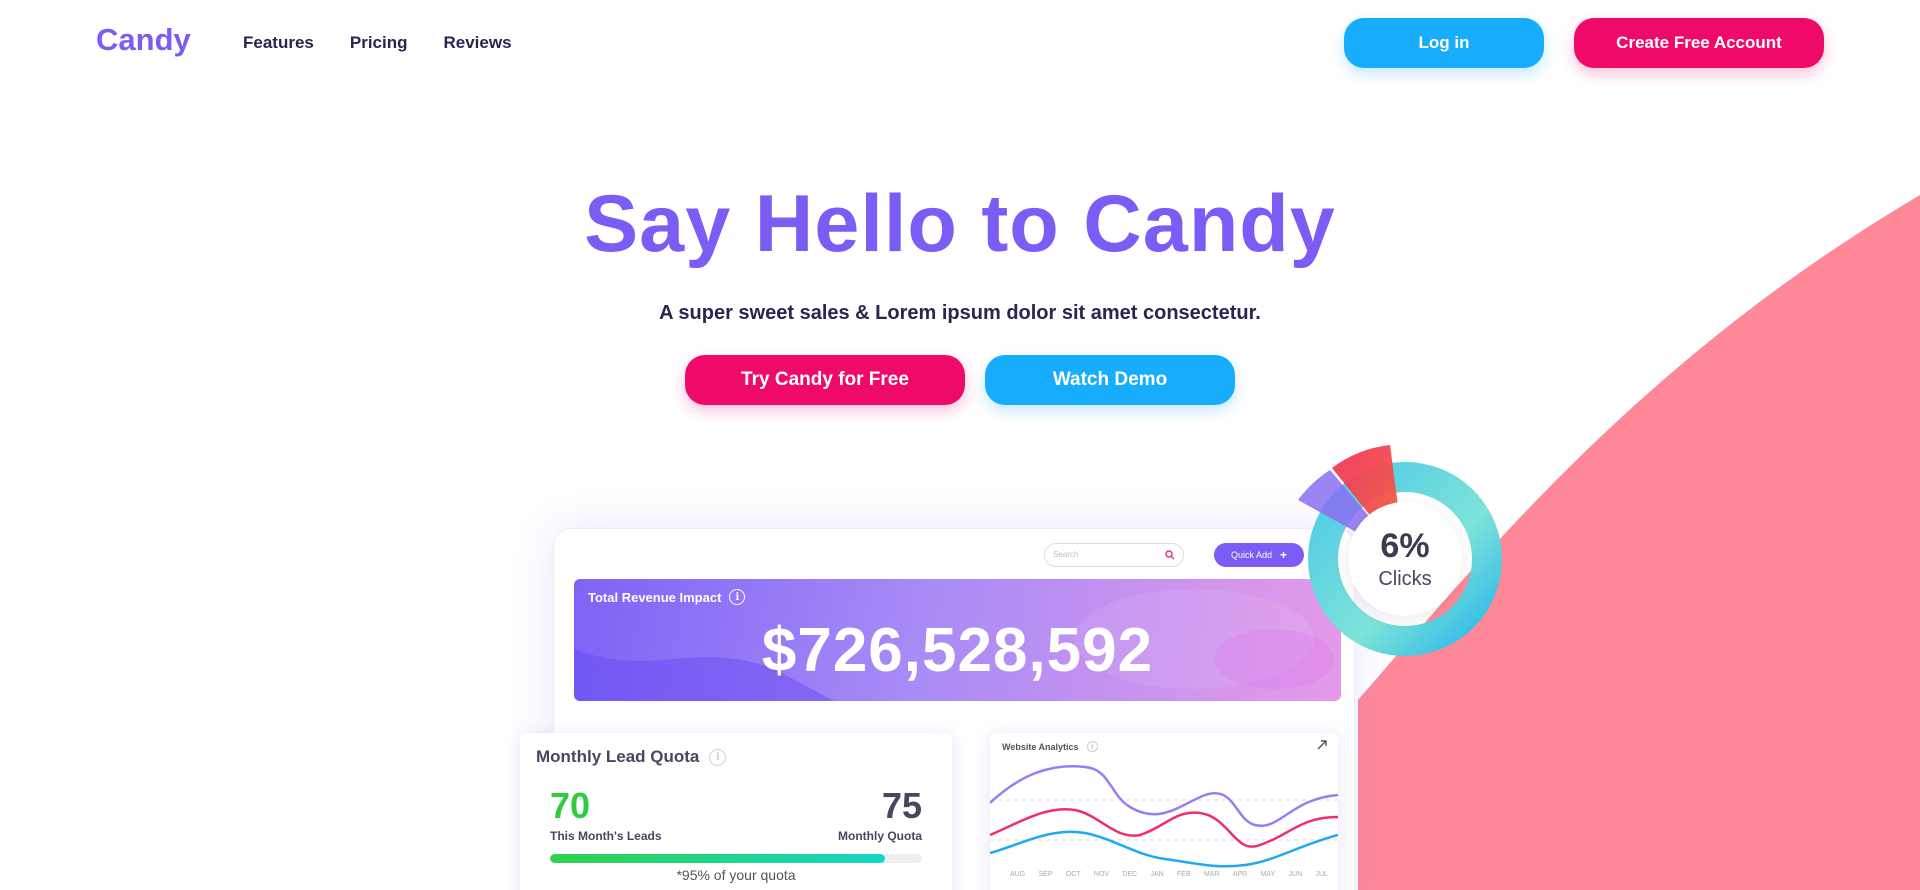 Image resolution: width=1920 pixels, height=890 pixels. What do you see at coordinates (1699, 43) in the screenshot?
I see `create-account-button: Create Free Account` at bounding box center [1699, 43].